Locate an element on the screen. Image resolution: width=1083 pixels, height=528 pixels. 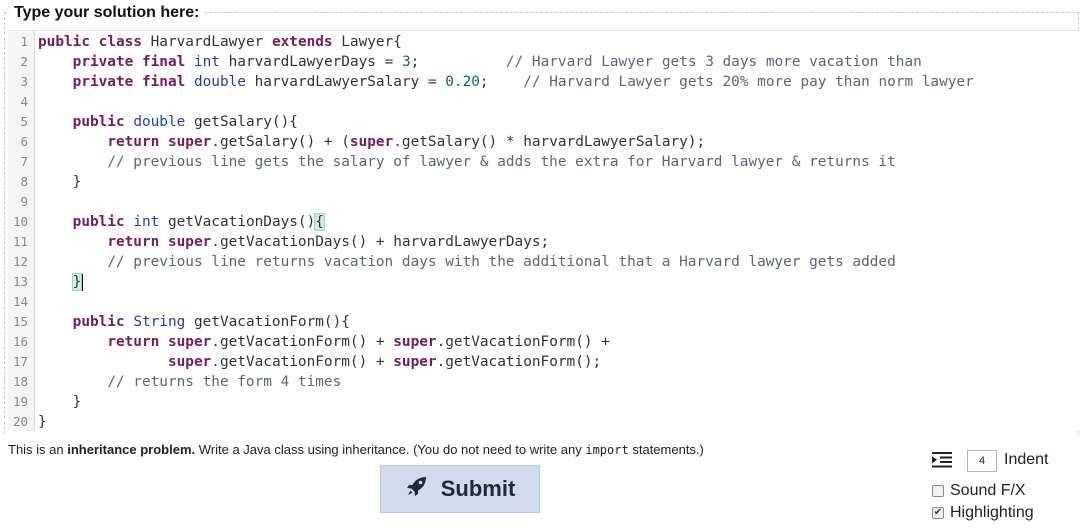
line-number: 11 is located at coordinates (20, 241).